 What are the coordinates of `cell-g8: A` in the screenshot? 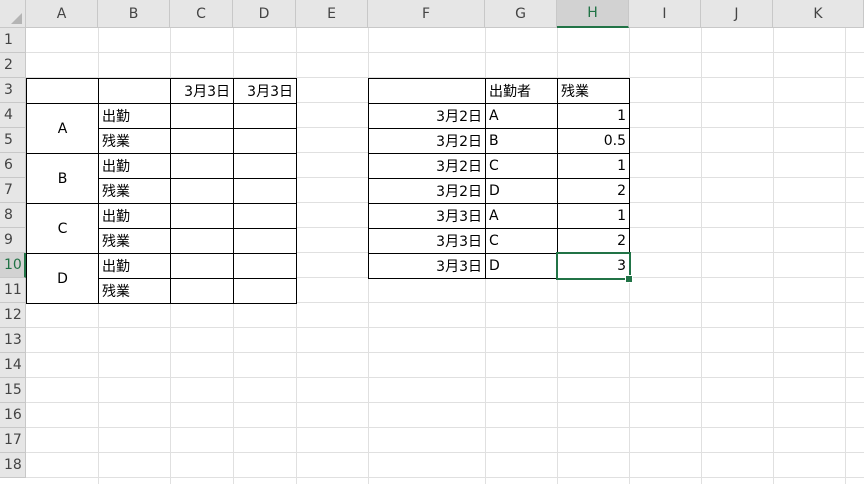 It's located at (521, 216).